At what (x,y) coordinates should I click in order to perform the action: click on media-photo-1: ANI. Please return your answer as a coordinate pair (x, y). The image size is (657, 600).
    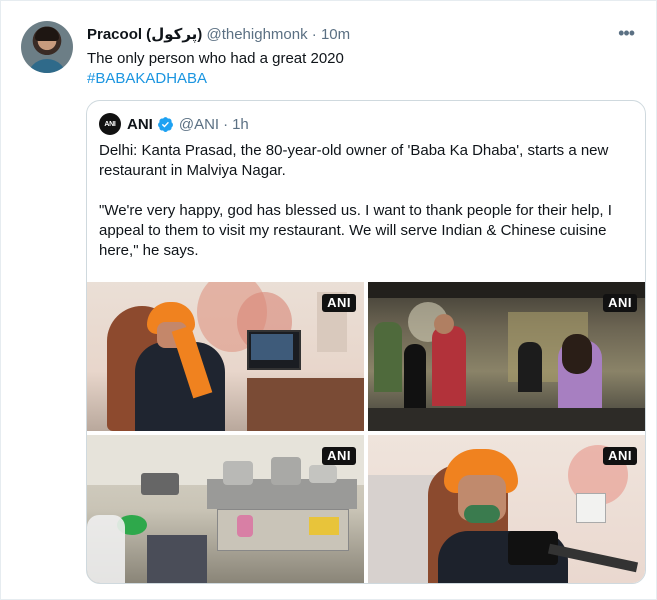
    Looking at the image, I should click on (225, 356).